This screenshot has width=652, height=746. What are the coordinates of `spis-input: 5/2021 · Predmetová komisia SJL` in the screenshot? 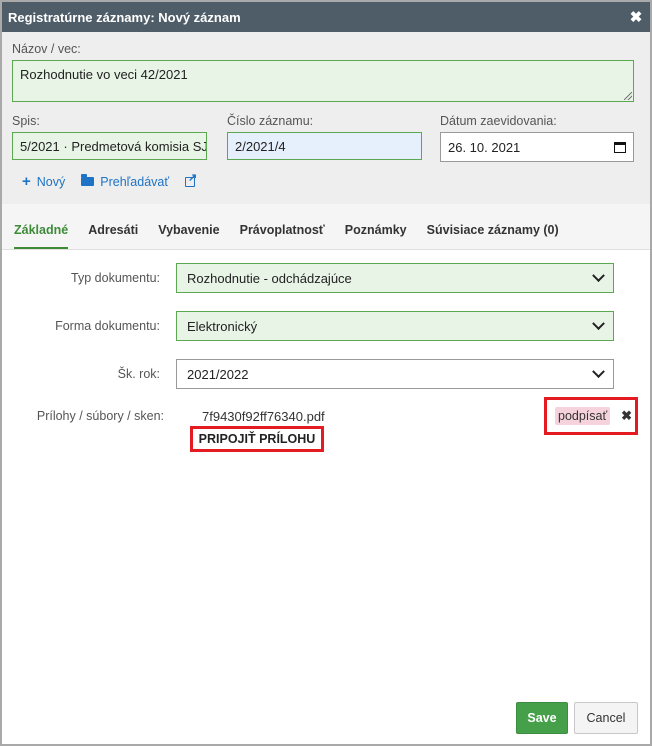 It's located at (109, 146).